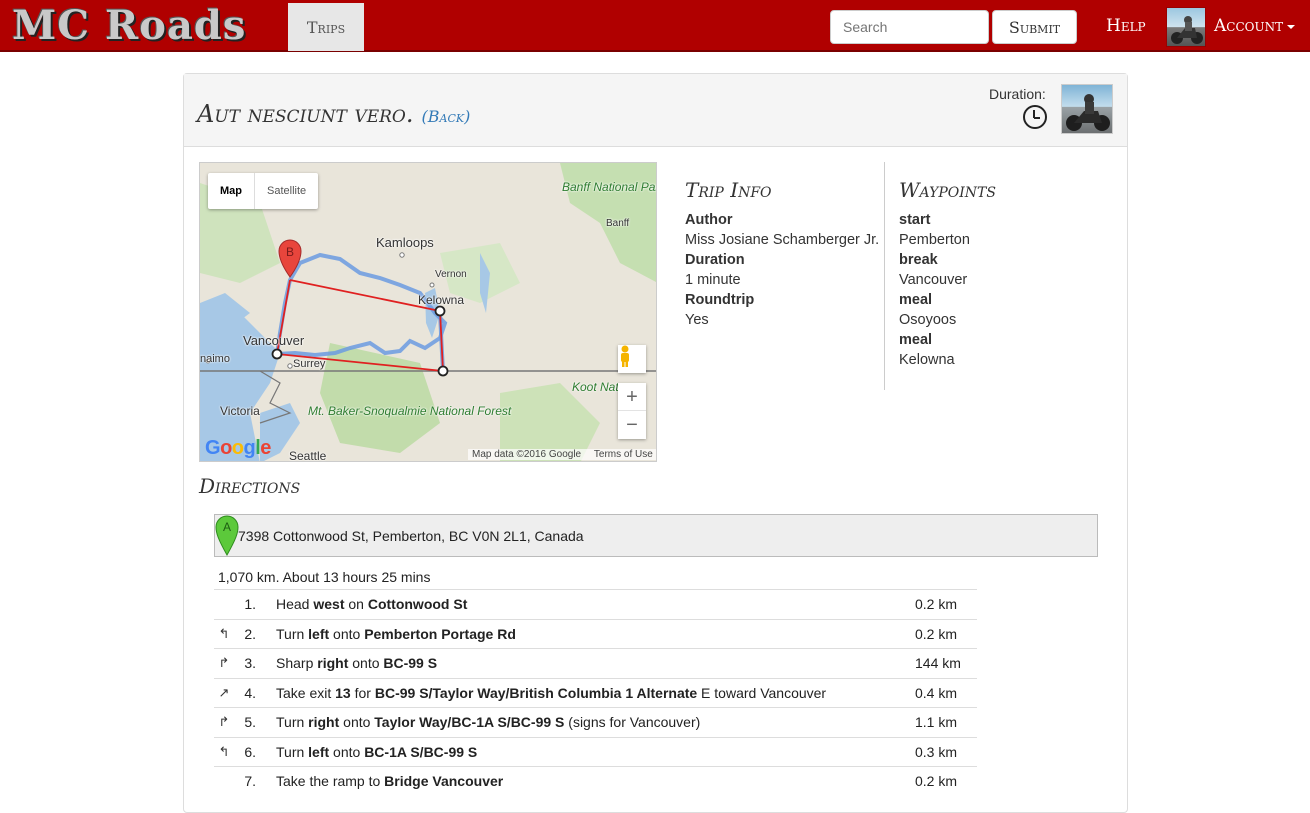 This screenshot has width=1310, height=813. I want to click on avatar, so click(1186, 27).